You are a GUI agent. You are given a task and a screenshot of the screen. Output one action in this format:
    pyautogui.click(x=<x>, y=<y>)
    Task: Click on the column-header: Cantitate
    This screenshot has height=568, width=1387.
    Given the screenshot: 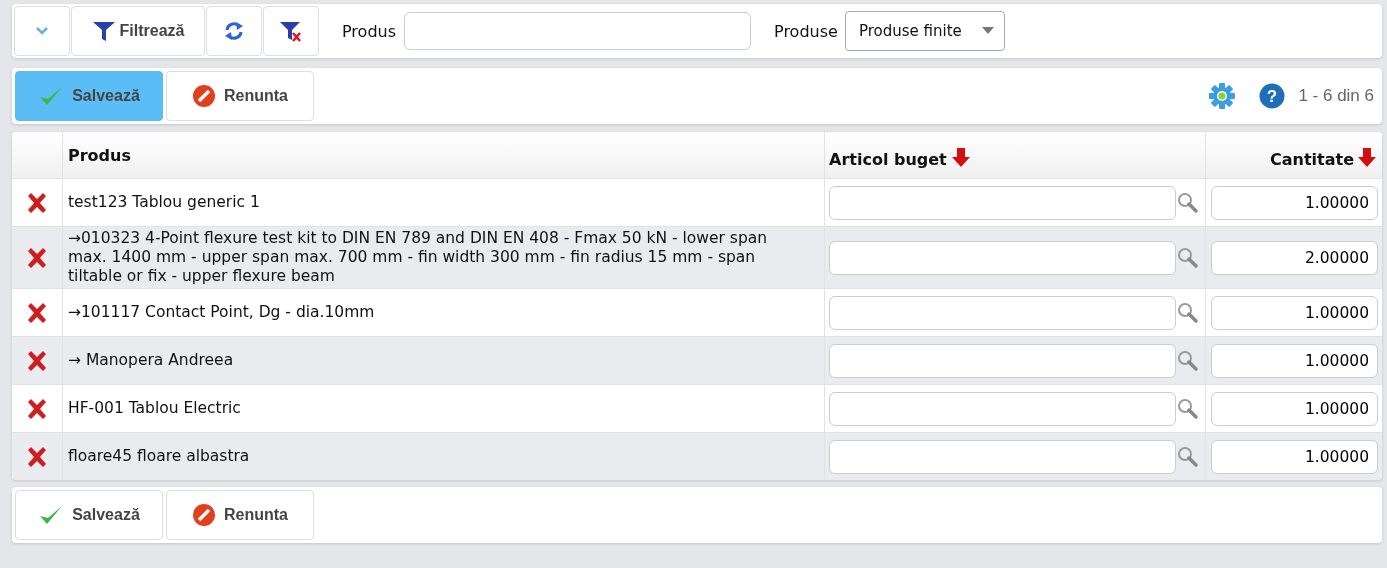 What is the action you would take?
    pyautogui.click(x=1312, y=159)
    